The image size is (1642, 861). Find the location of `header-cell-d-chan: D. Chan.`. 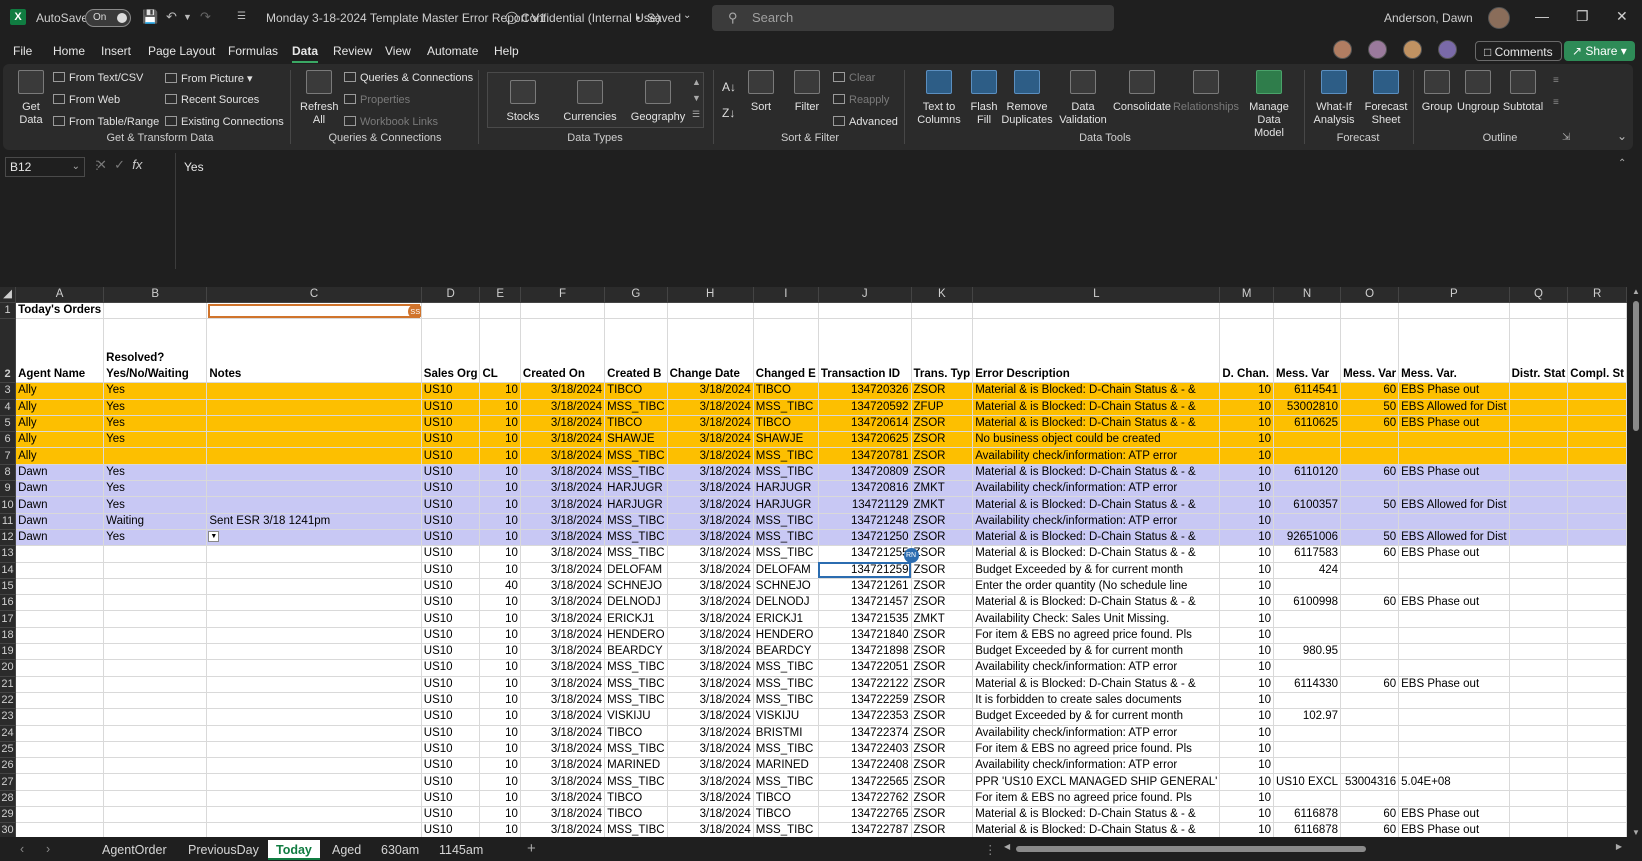

header-cell-d-chan: D. Chan. is located at coordinates (1247, 351).